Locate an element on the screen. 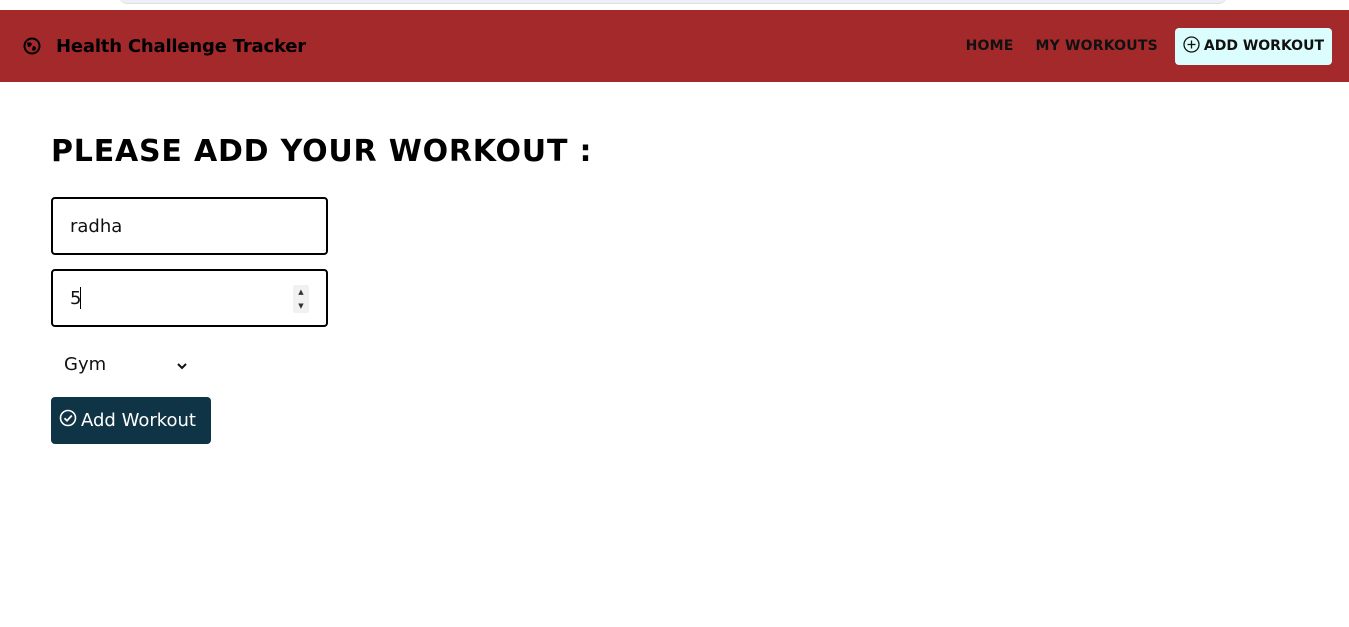 The width and height of the screenshot is (1349, 627). nav-home-link: HOME is located at coordinates (990, 46).